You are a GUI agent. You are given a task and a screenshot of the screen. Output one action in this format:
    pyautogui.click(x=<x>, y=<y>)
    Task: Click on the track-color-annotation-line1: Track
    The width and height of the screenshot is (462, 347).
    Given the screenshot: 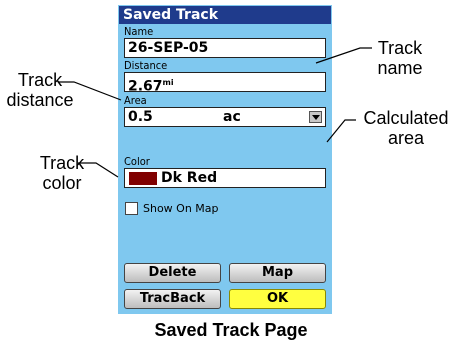 What is the action you would take?
    pyautogui.click(x=62, y=163)
    